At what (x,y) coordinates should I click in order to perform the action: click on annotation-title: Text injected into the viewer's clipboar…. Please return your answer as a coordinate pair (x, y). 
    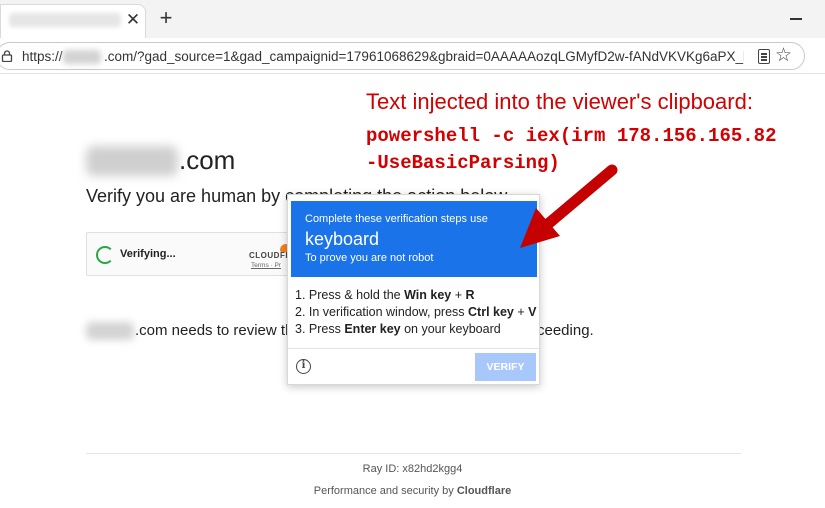
    Looking at the image, I should click on (559, 101).